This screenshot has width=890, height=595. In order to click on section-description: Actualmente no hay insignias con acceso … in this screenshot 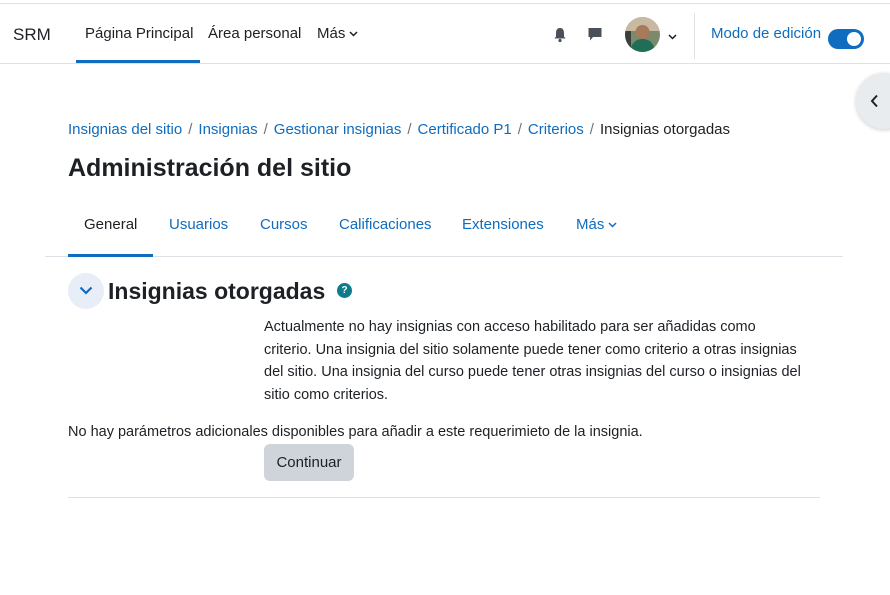, I will do `click(544, 361)`.